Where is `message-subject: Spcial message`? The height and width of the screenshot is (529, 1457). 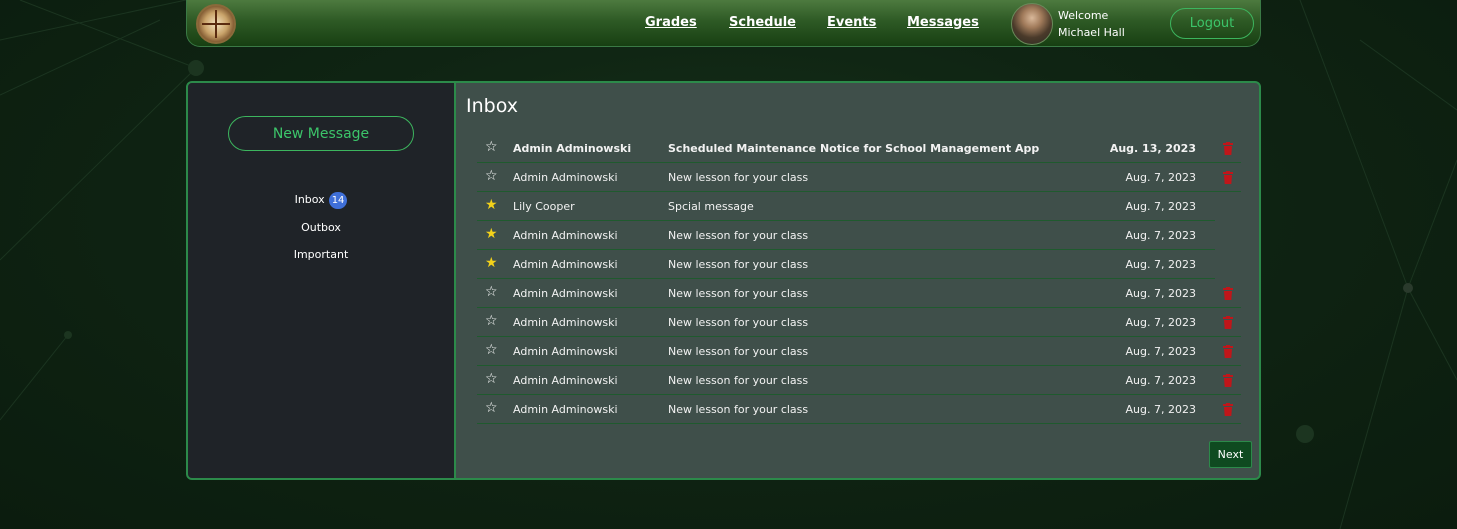 message-subject: Spcial message is located at coordinates (711, 206).